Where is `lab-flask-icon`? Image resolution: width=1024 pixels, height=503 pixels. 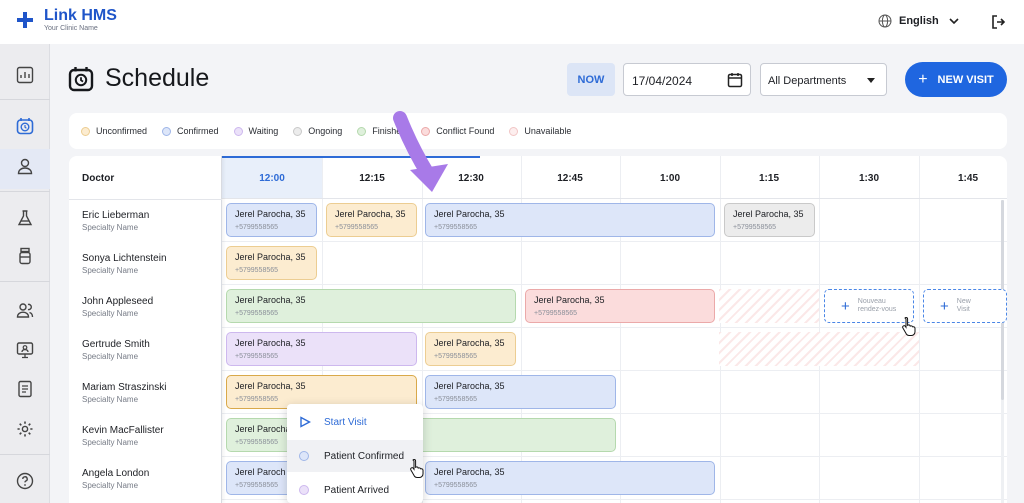
lab-flask-icon is located at coordinates (25, 218).